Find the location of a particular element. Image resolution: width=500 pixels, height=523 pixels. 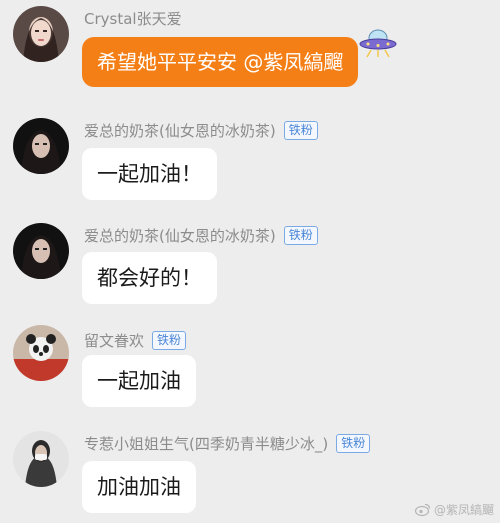

sender-name: 留文眷欢 is located at coordinates (114, 340).